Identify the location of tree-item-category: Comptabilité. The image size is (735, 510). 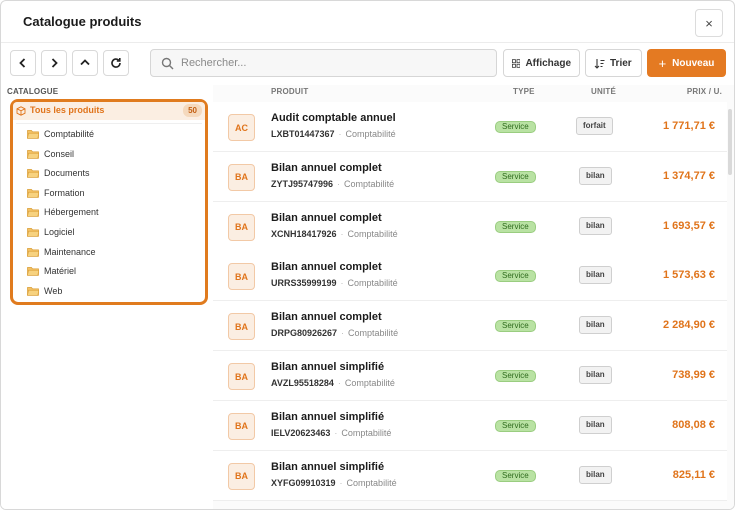
(60, 134).